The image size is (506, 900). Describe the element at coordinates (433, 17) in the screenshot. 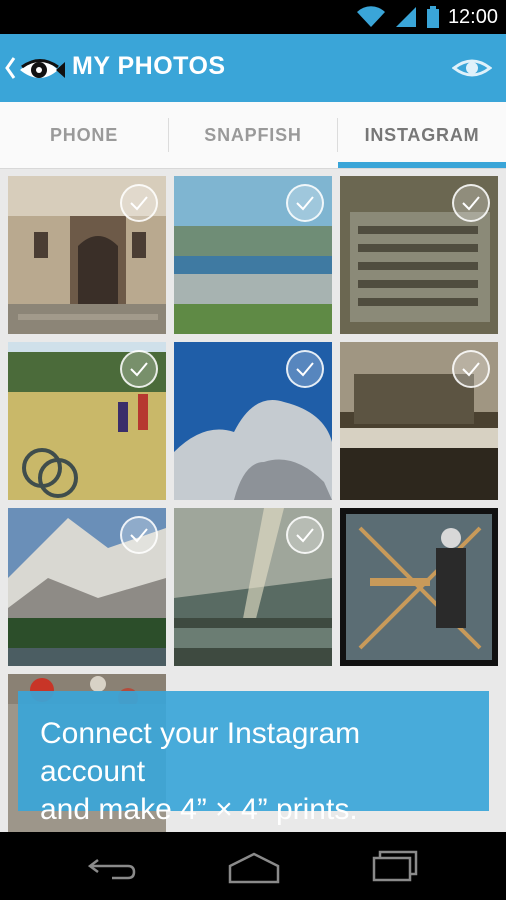

I see `battery-icon` at that location.